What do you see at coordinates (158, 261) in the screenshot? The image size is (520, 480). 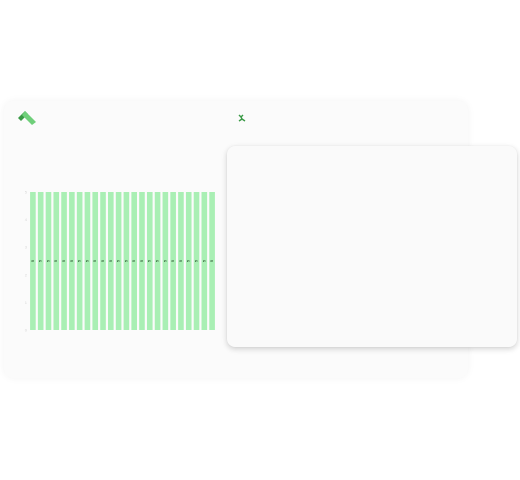 I see `bar-value-label-16: 5` at bounding box center [158, 261].